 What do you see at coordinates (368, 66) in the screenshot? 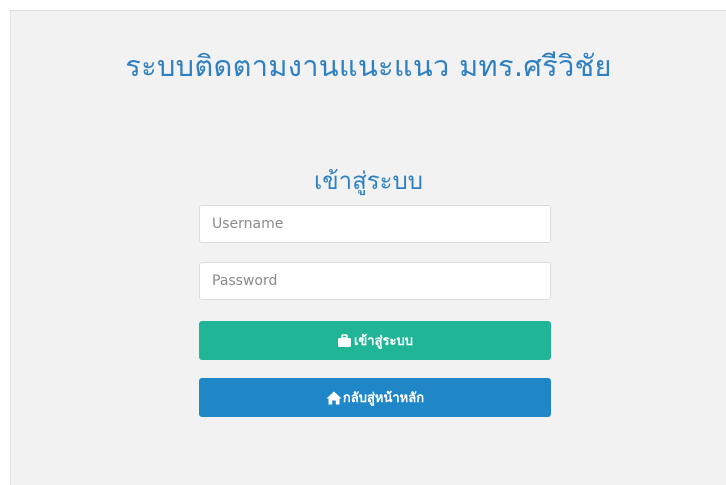
I see `site-title: ระบบติดตามงานแนะแนว มทร.ศรีวิชัย` at bounding box center [368, 66].